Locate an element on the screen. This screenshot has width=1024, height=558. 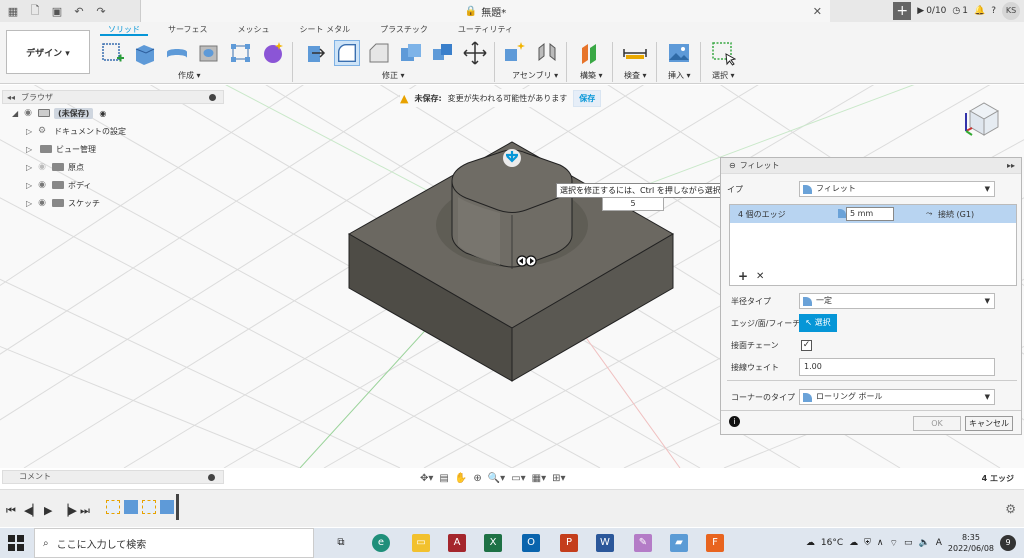
step-back-icon: ◀▏ is located at coordinates (32, 510).